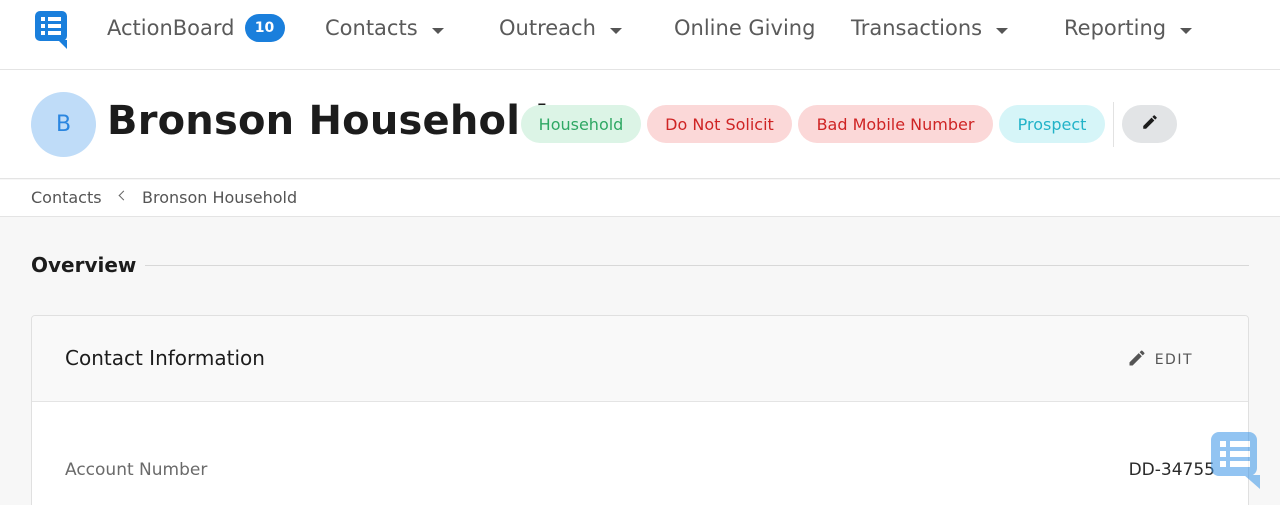 This screenshot has width=1280, height=505. What do you see at coordinates (84, 265) in the screenshot?
I see `overview-heading: Overview` at bounding box center [84, 265].